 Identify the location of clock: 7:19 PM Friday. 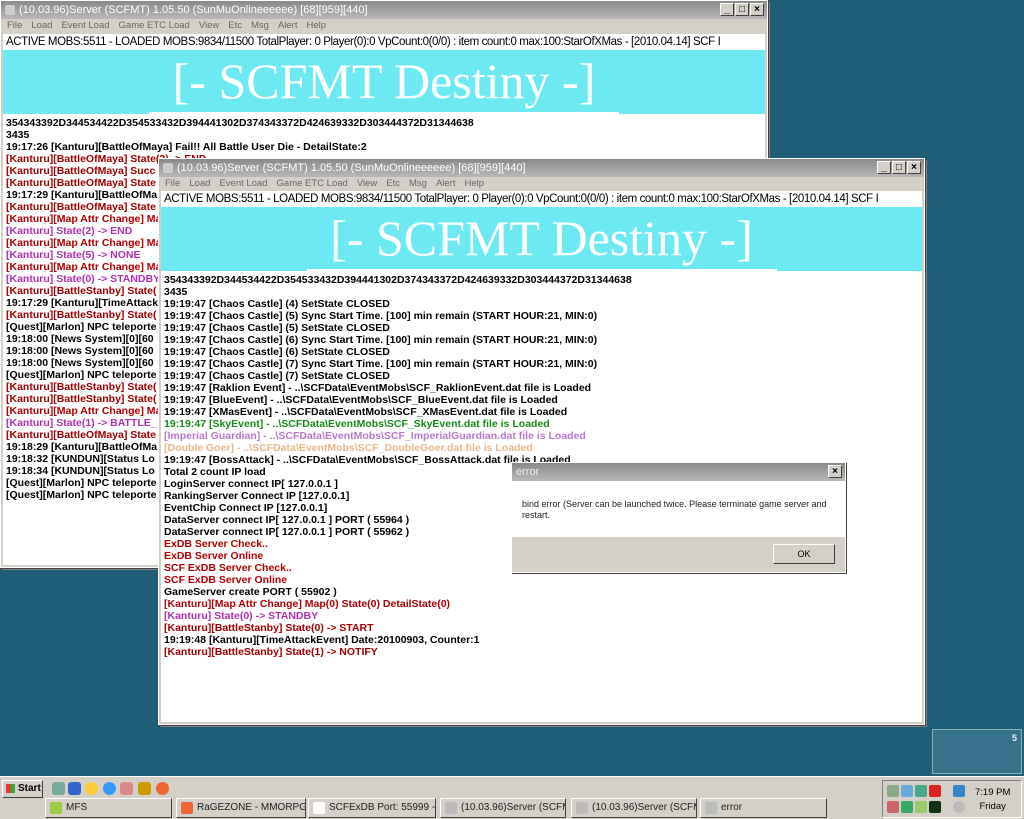
(992, 800).